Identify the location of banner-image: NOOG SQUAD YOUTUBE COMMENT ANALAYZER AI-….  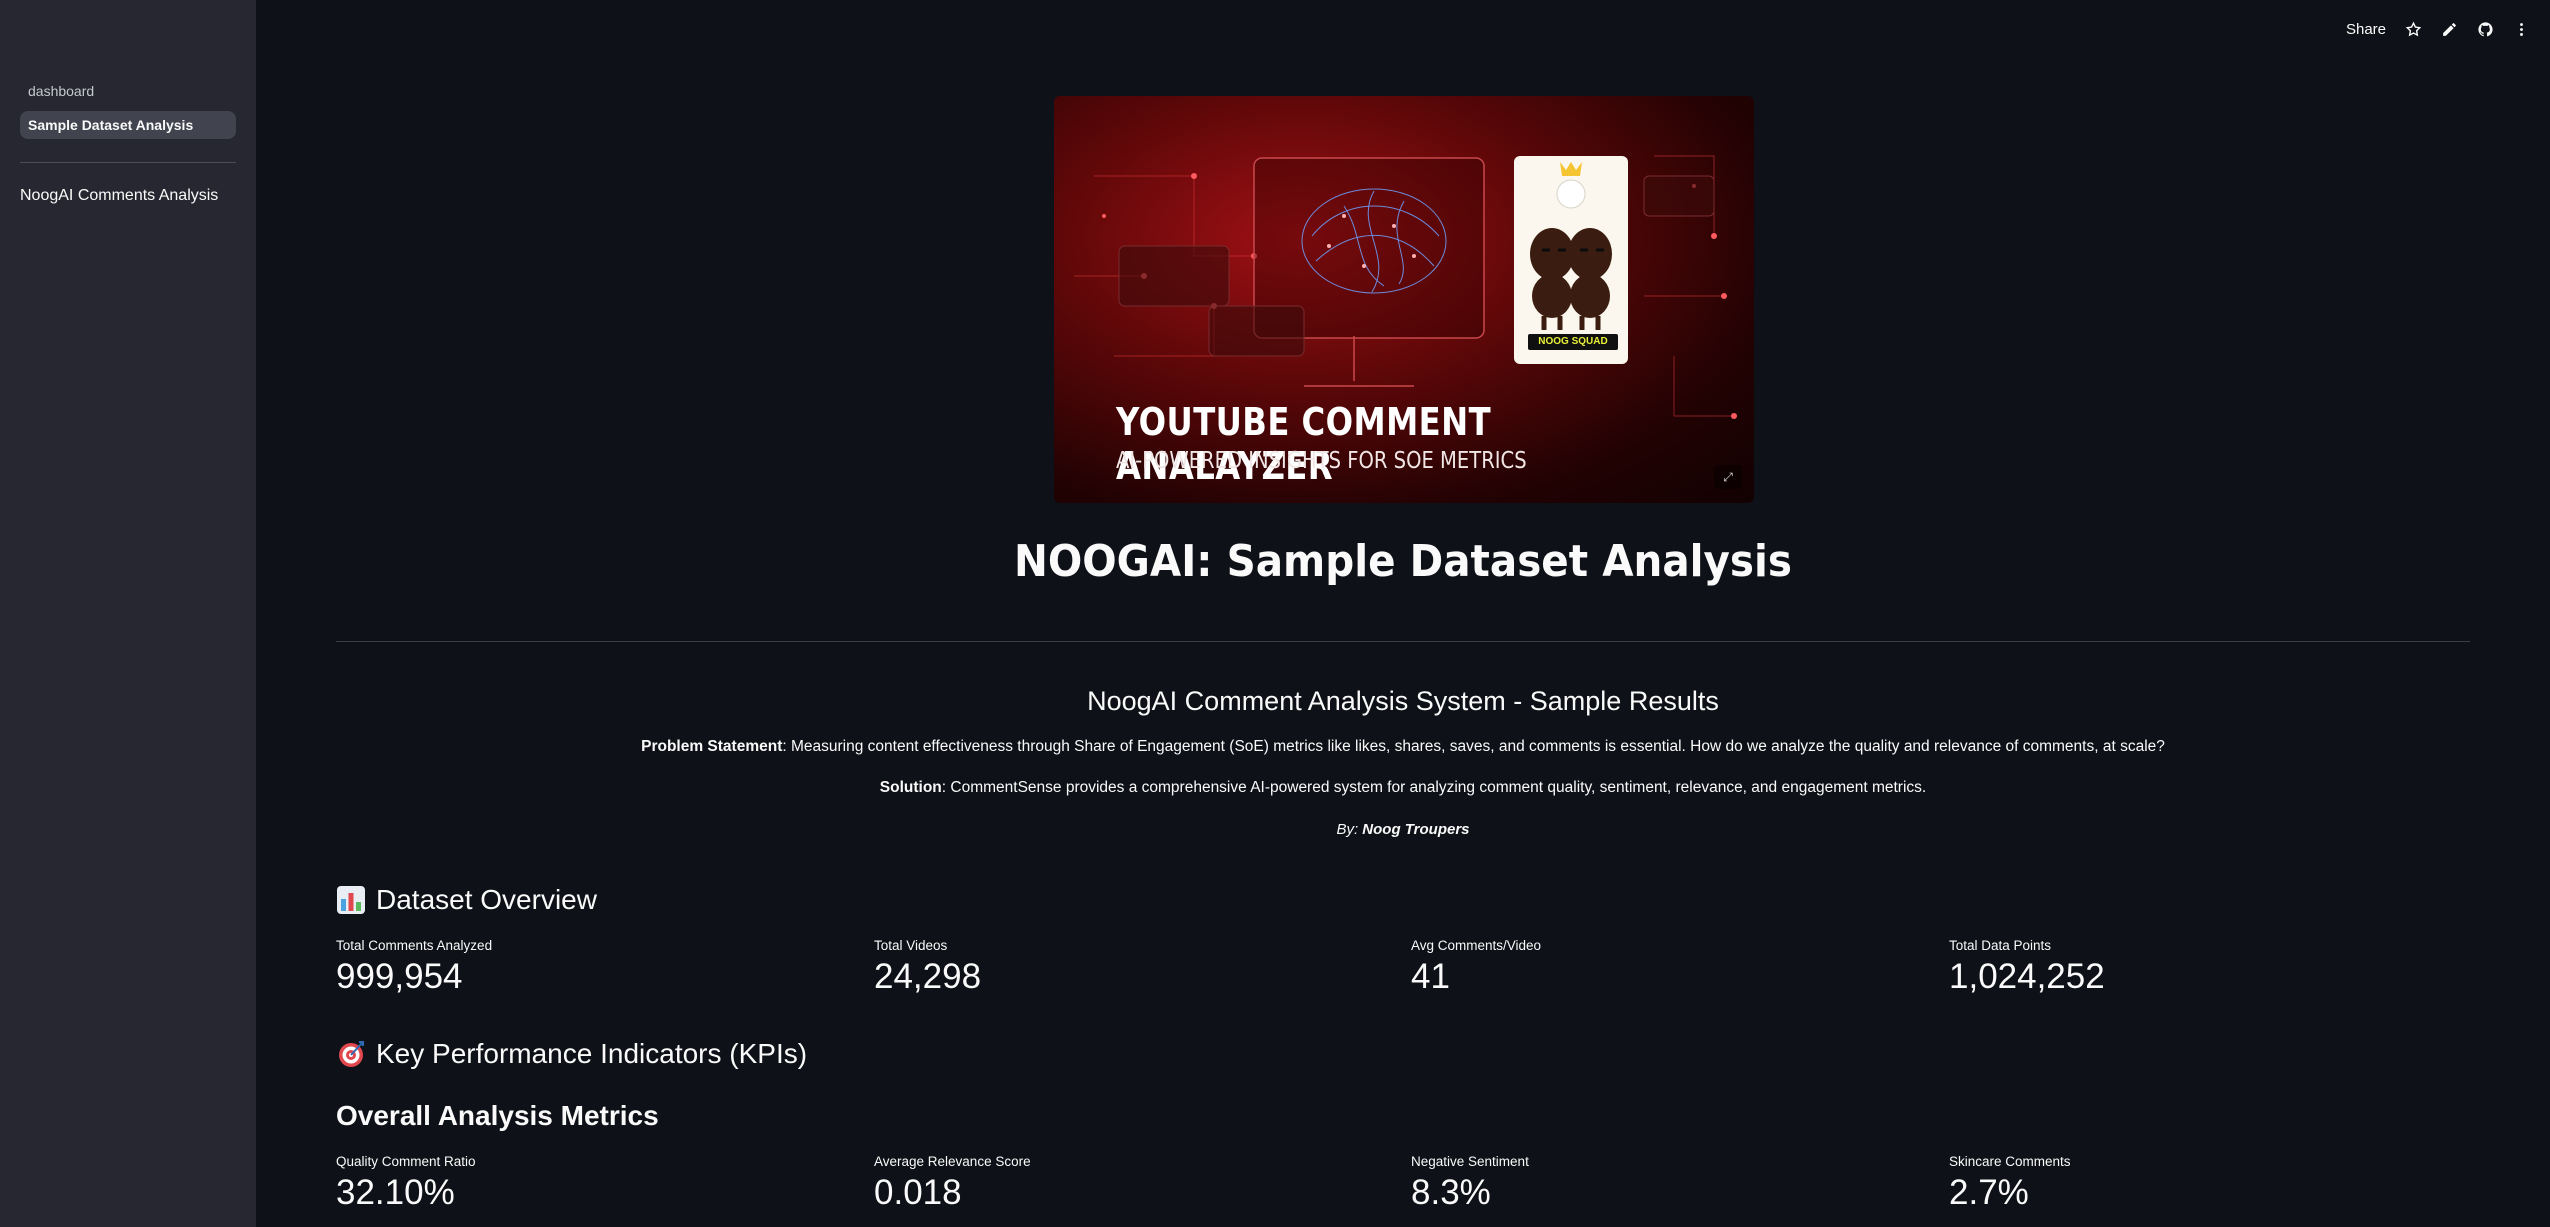
(1404, 299).